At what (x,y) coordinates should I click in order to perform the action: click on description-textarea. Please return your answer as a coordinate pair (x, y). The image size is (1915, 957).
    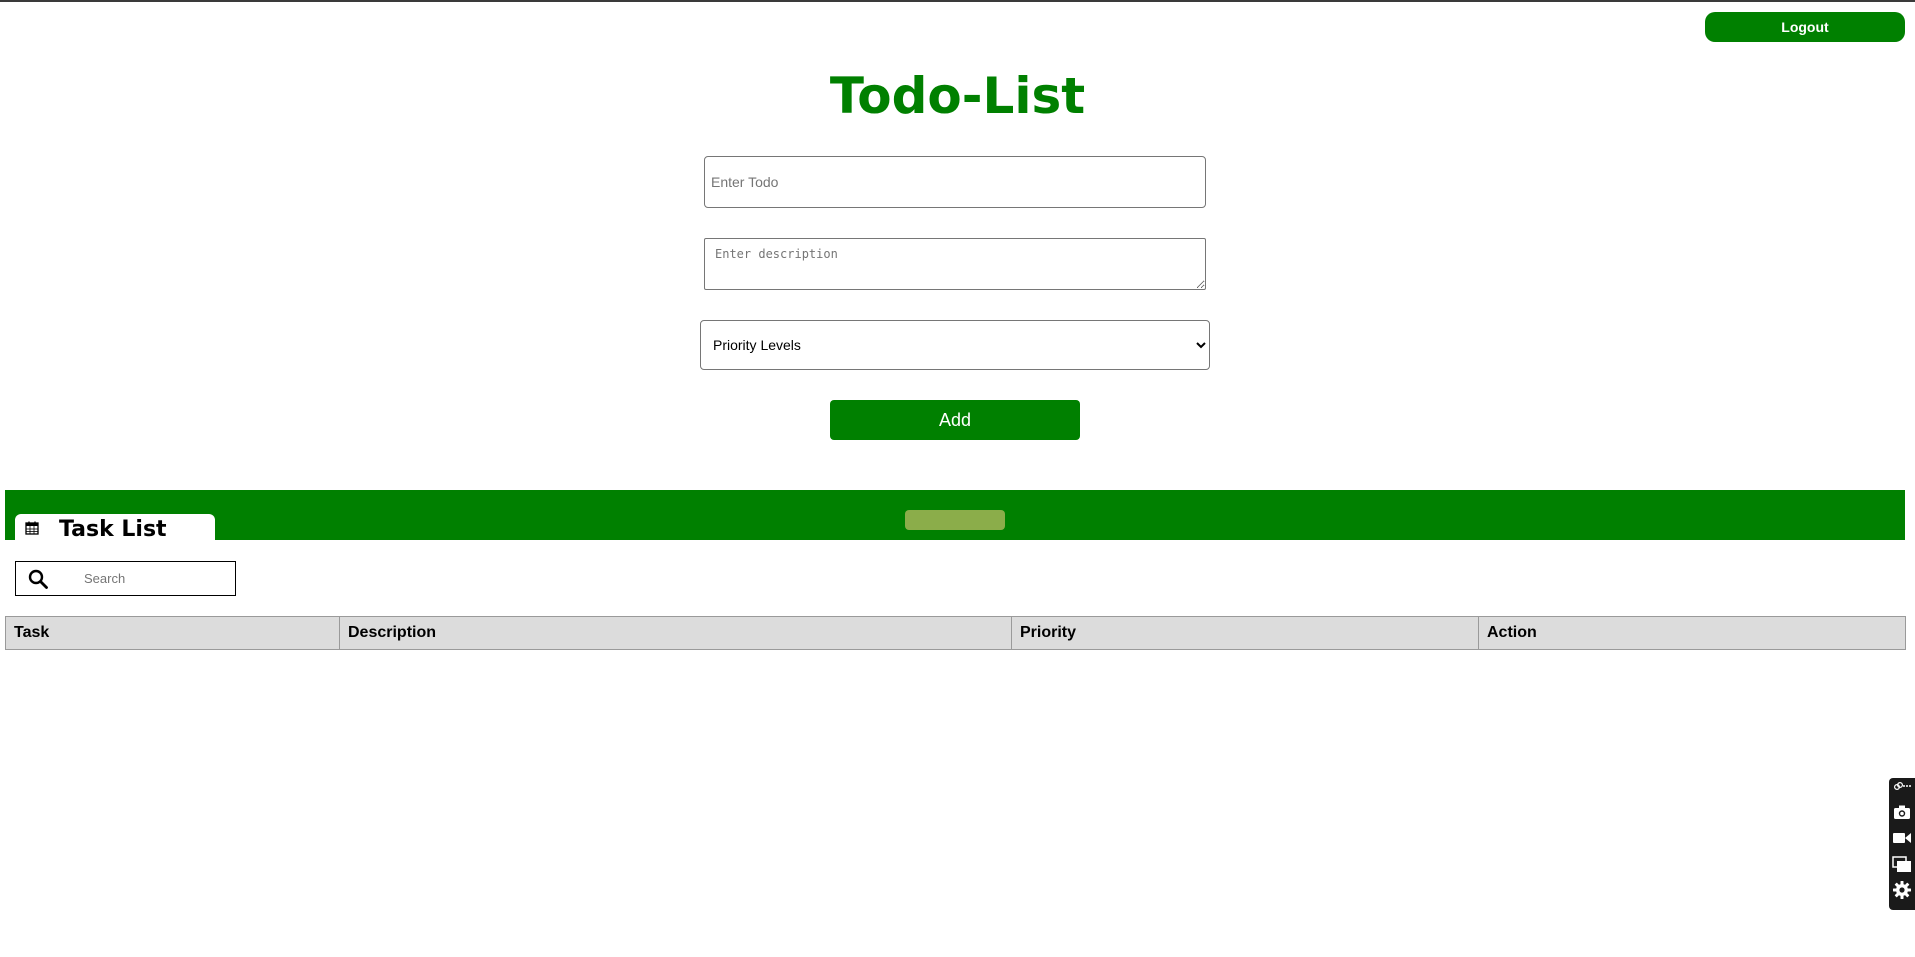
    Looking at the image, I should click on (955, 264).